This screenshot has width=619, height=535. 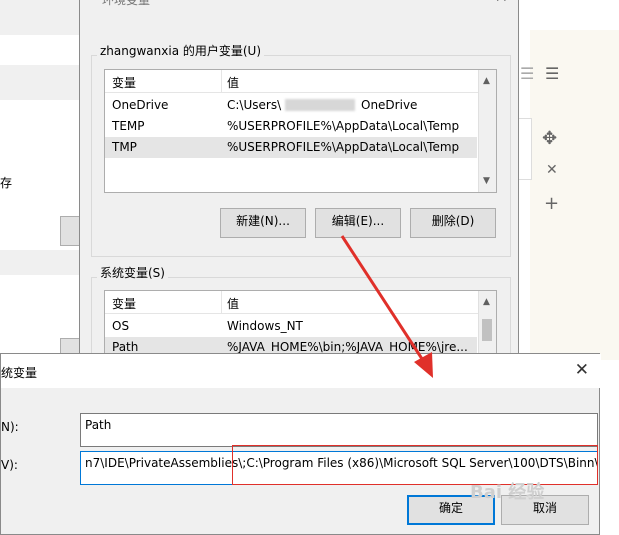 I want to click on arrow-head, so click(x=423, y=365).